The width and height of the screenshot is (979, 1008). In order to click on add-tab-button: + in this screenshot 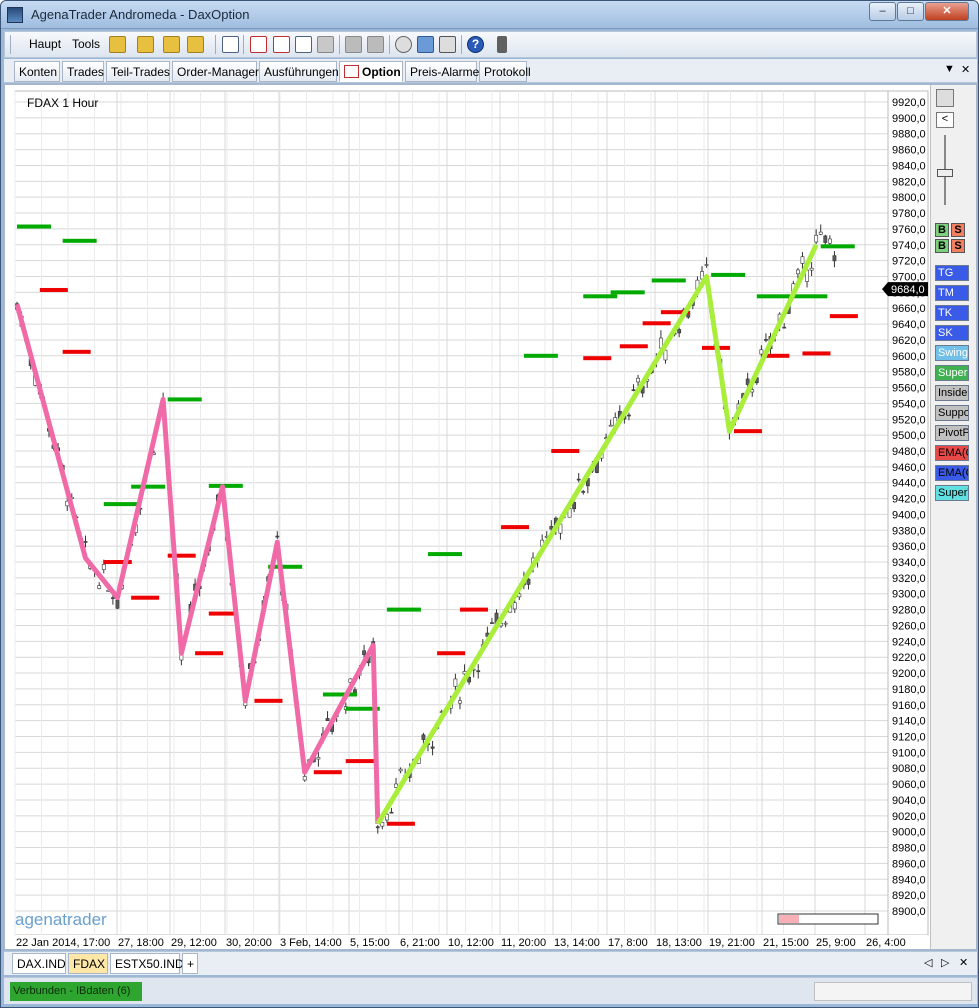, I will do `click(190, 963)`.